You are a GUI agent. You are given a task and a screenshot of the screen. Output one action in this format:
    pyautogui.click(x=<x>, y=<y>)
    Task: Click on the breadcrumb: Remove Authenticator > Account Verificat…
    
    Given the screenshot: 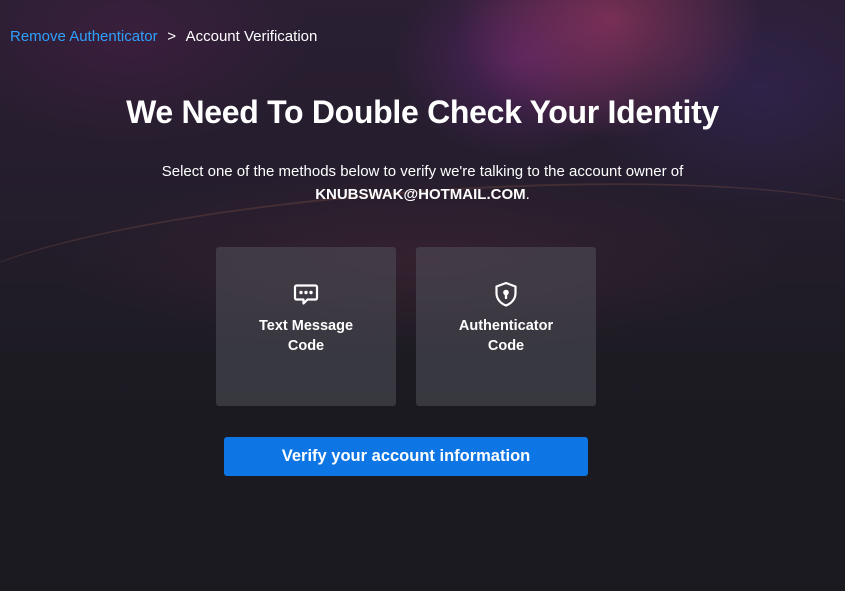 What is the action you would take?
    pyautogui.click(x=163, y=36)
    